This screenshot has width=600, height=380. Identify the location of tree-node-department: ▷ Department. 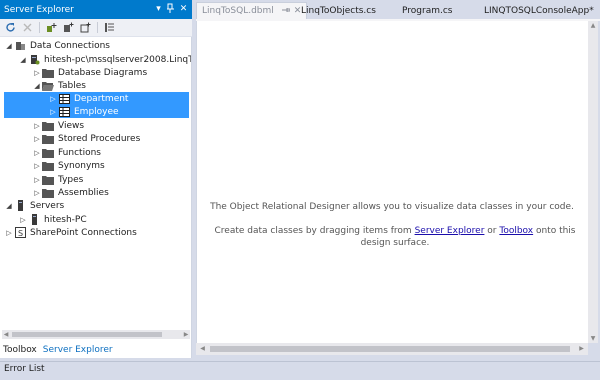
(96, 98).